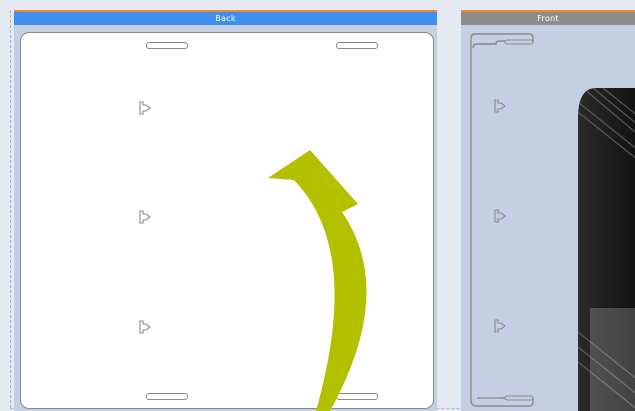  I want to click on tab-slot-top-left, so click(167, 45).